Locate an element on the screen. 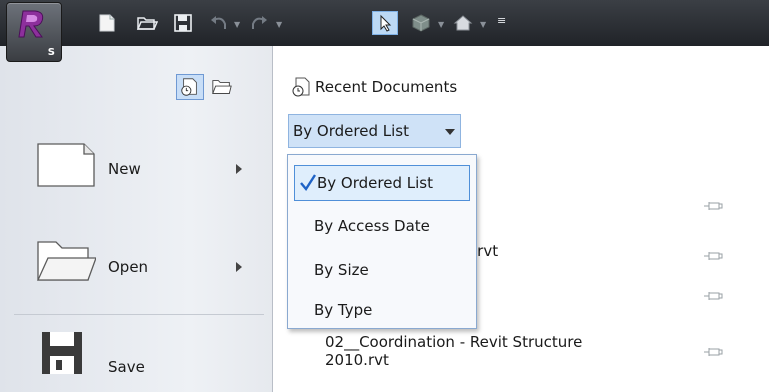 This screenshot has height=392, width=769. undo-dropdown-icon: ▼ is located at coordinates (237, 24).